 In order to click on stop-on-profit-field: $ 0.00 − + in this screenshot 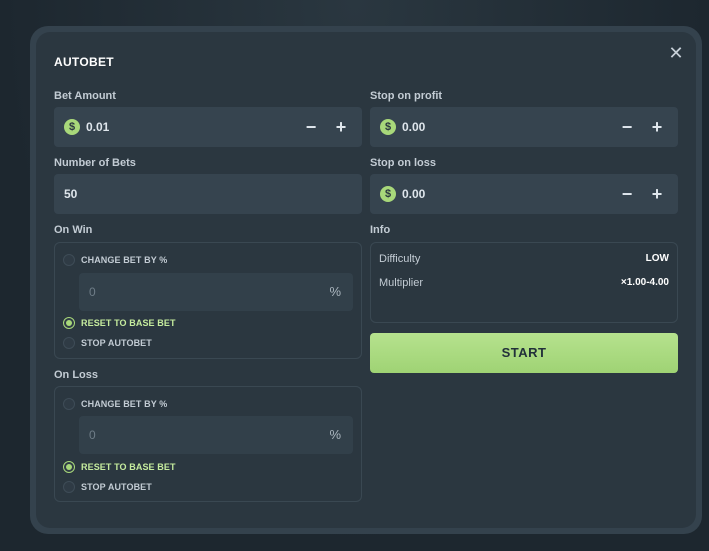, I will do `click(524, 127)`.